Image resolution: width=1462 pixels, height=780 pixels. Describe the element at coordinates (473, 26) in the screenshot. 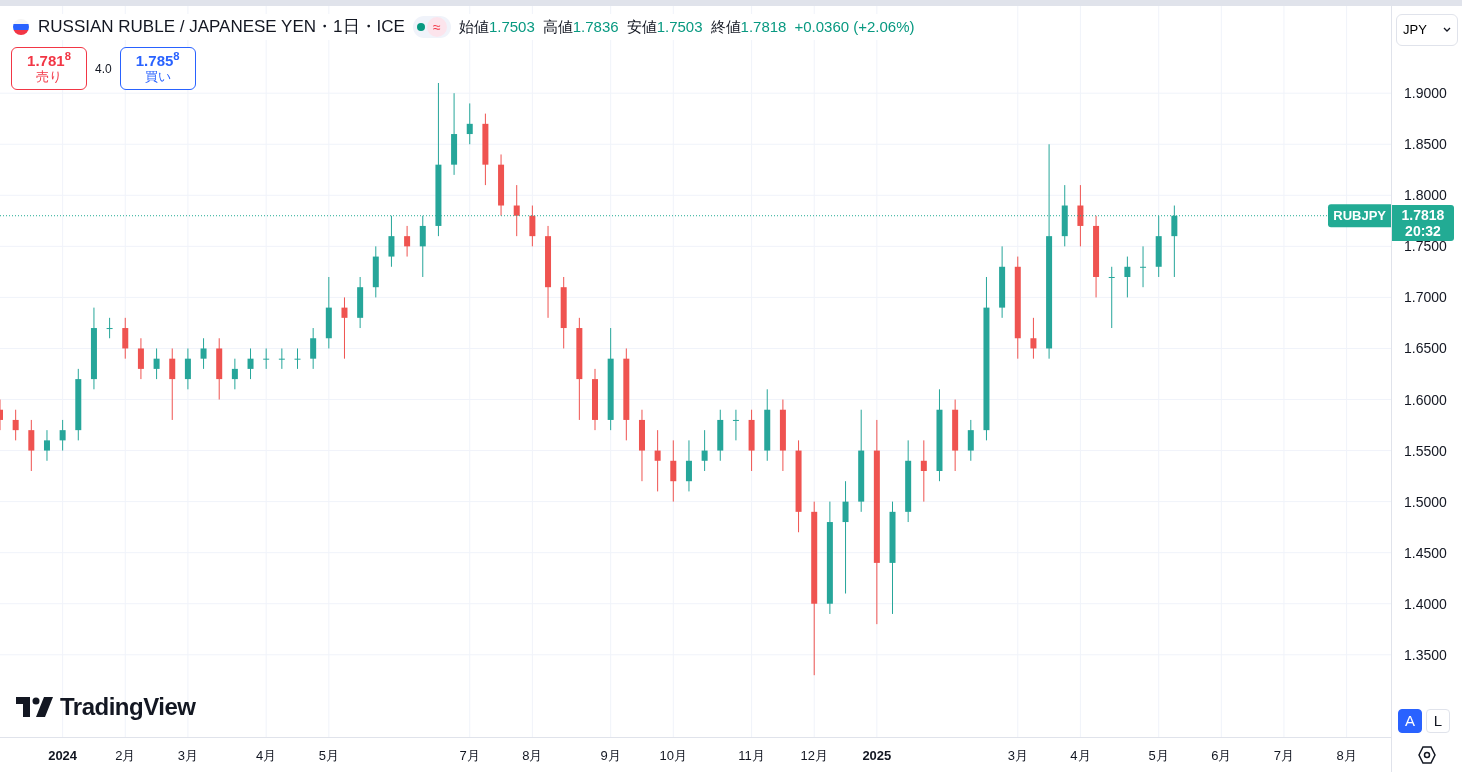

I see `ohlc-label: 始値` at that location.